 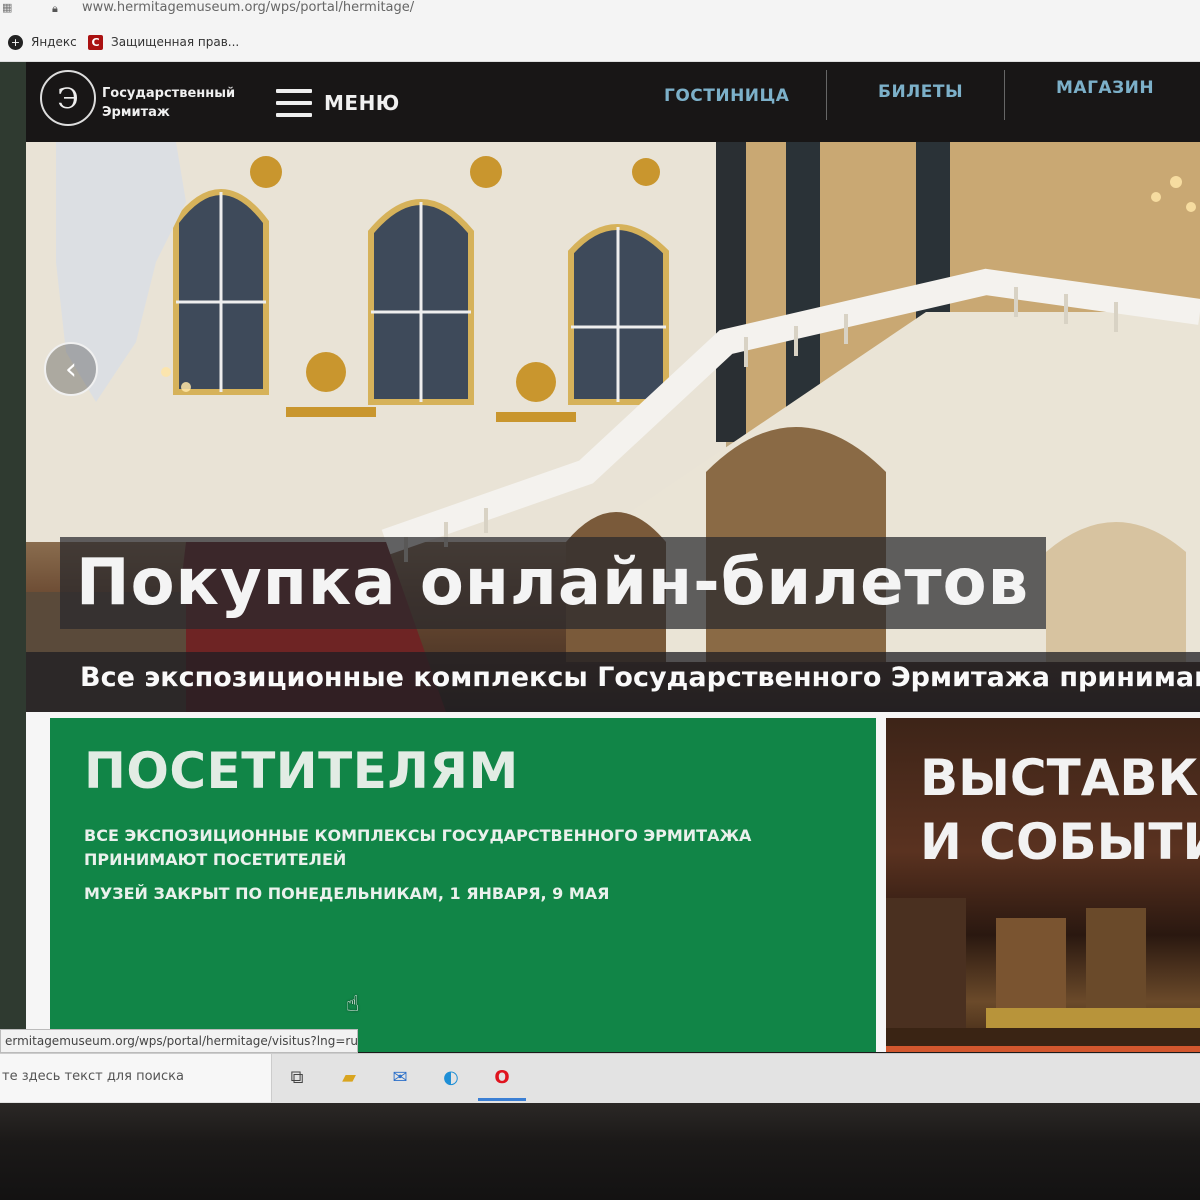 What do you see at coordinates (600, 1078) in the screenshot?
I see `windows-taskbar: те здесь текст для поиска ⧉ ▰ ✉ ◐ O` at bounding box center [600, 1078].